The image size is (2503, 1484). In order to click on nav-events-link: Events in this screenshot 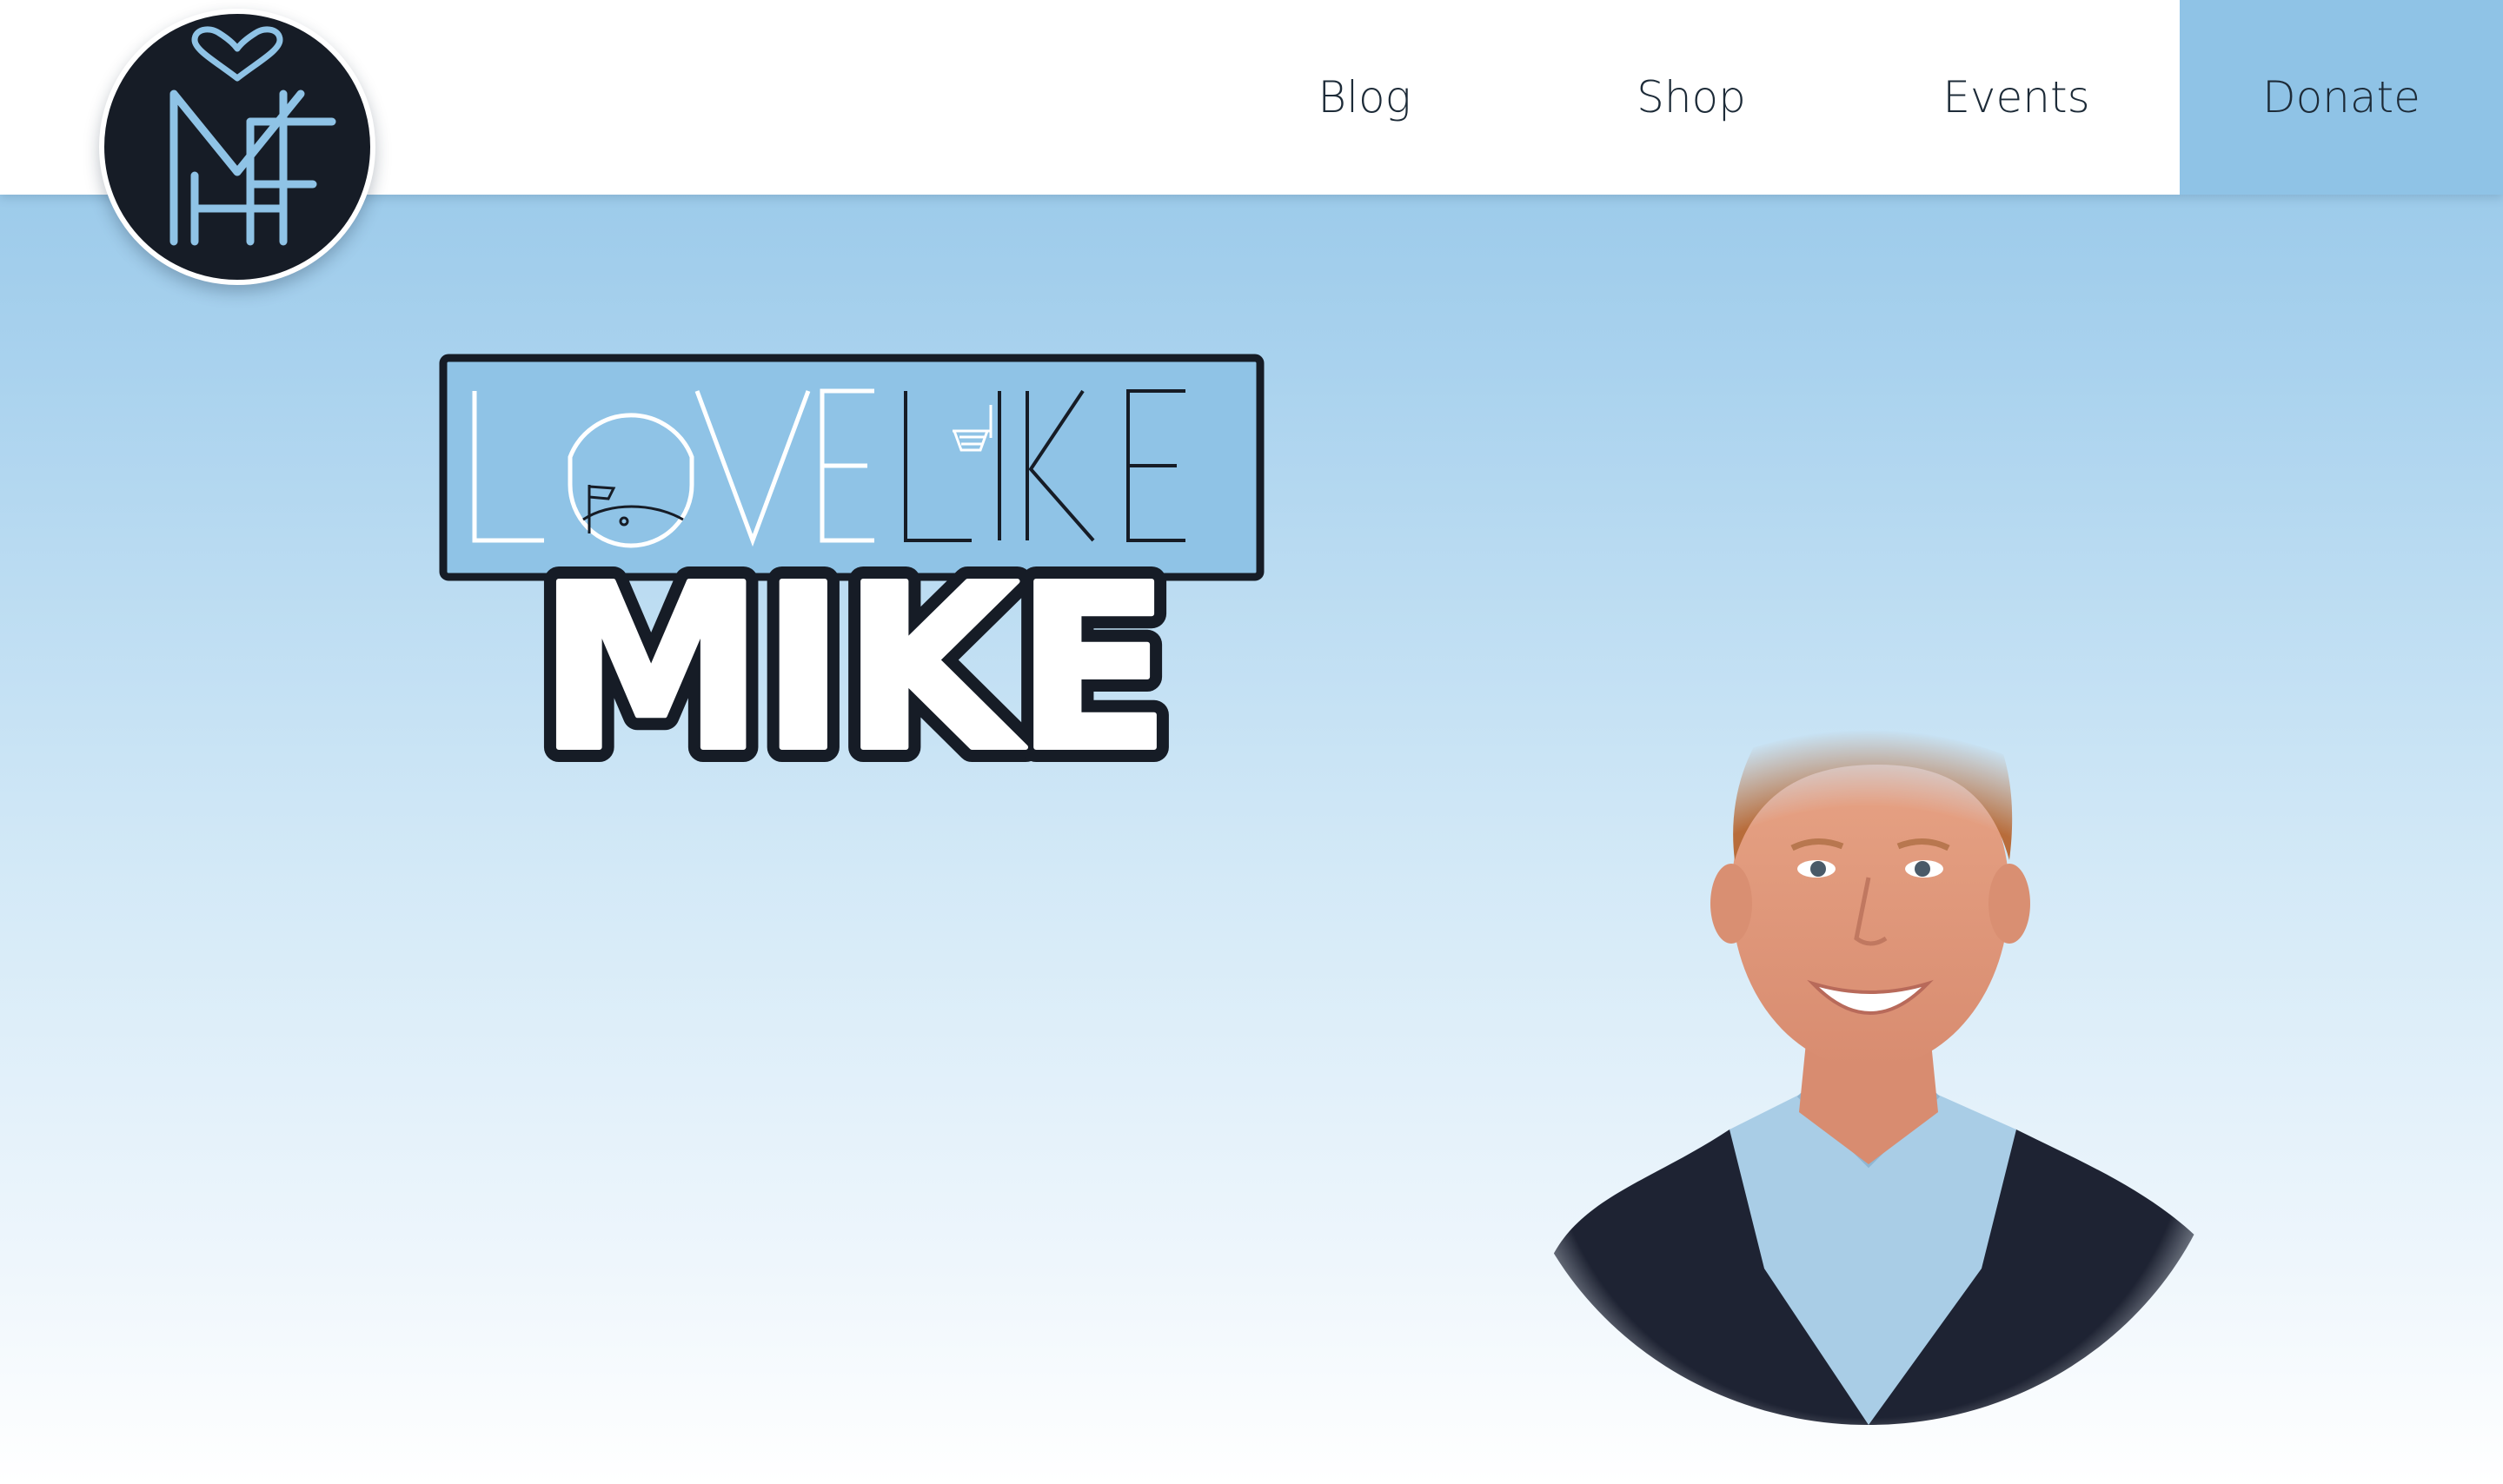, I will do `click(2016, 97)`.